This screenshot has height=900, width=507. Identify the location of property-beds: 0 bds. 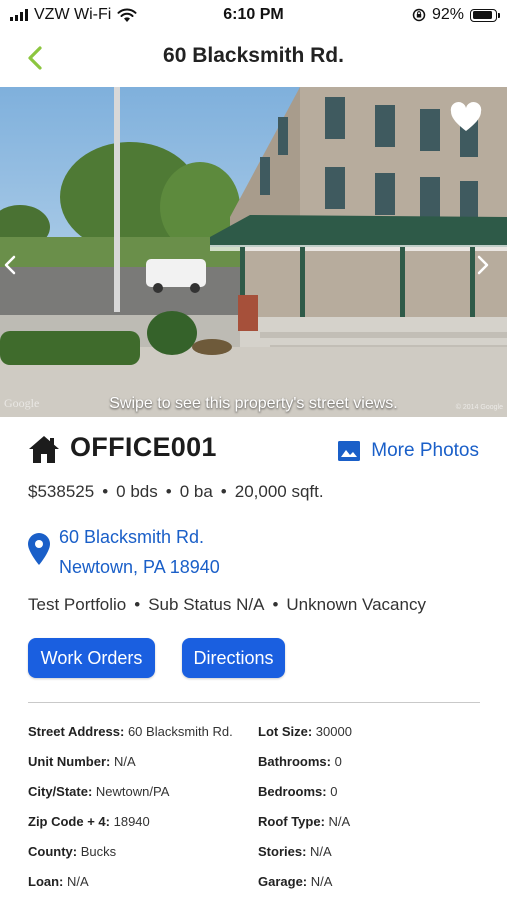
(137, 491).